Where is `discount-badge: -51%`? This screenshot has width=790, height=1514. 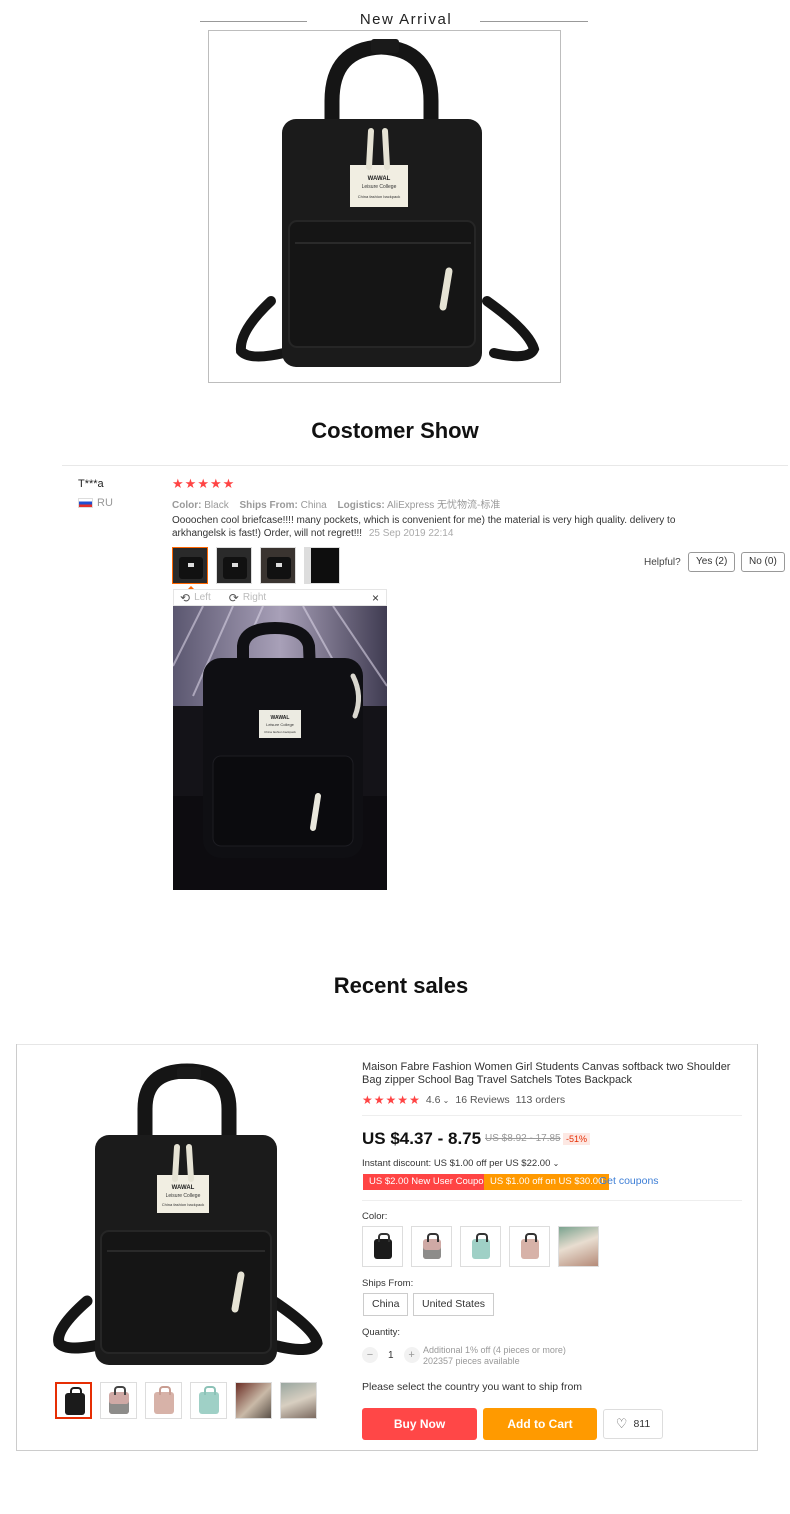 discount-badge: -51% is located at coordinates (577, 1139).